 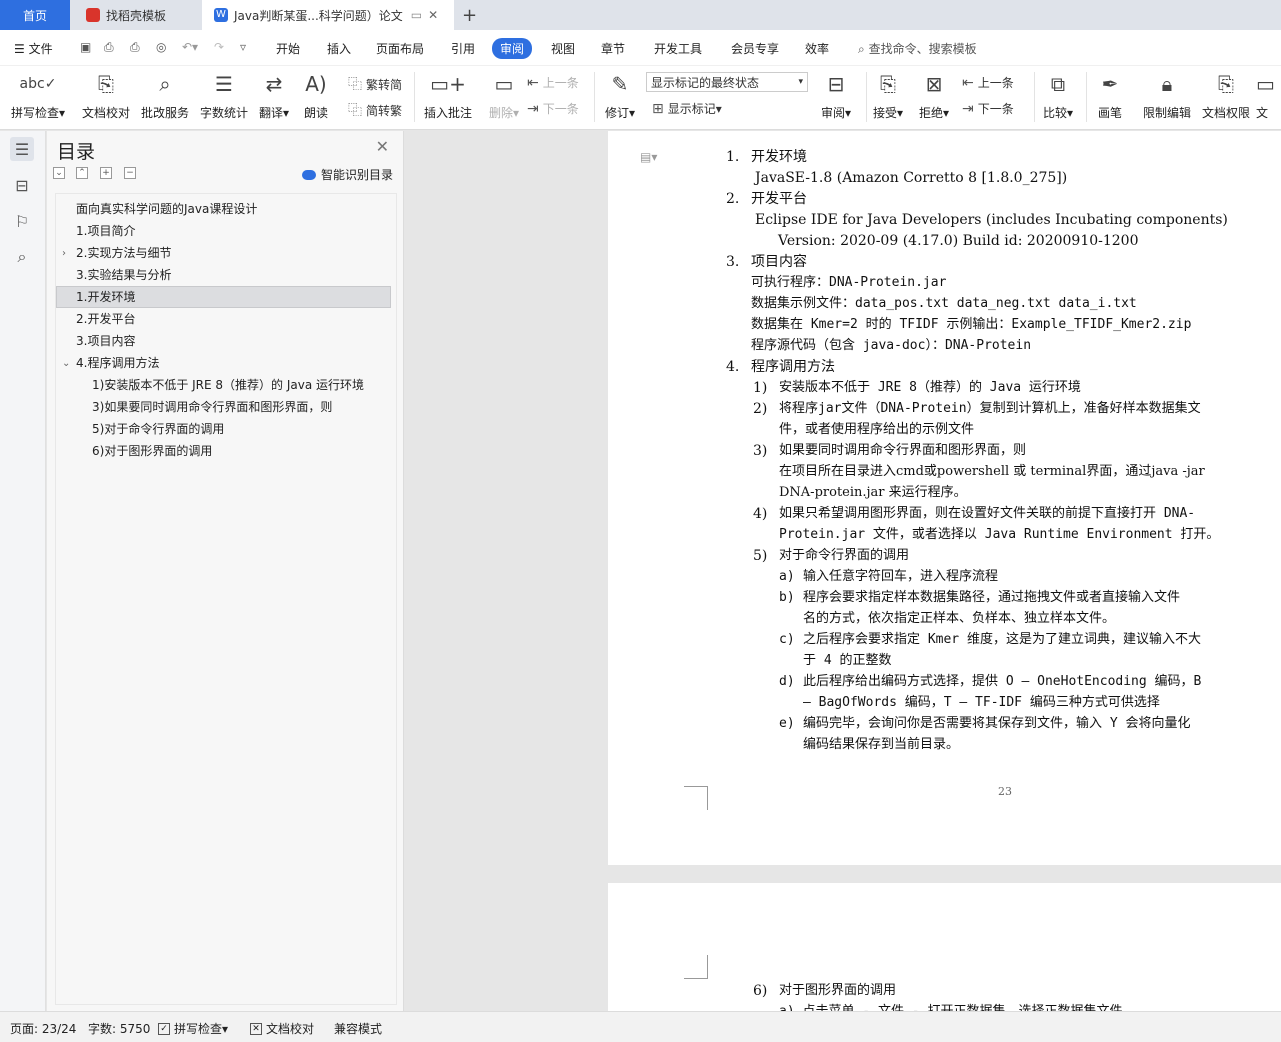 What do you see at coordinates (414, 97) in the screenshot?
I see `separator` at bounding box center [414, 97].